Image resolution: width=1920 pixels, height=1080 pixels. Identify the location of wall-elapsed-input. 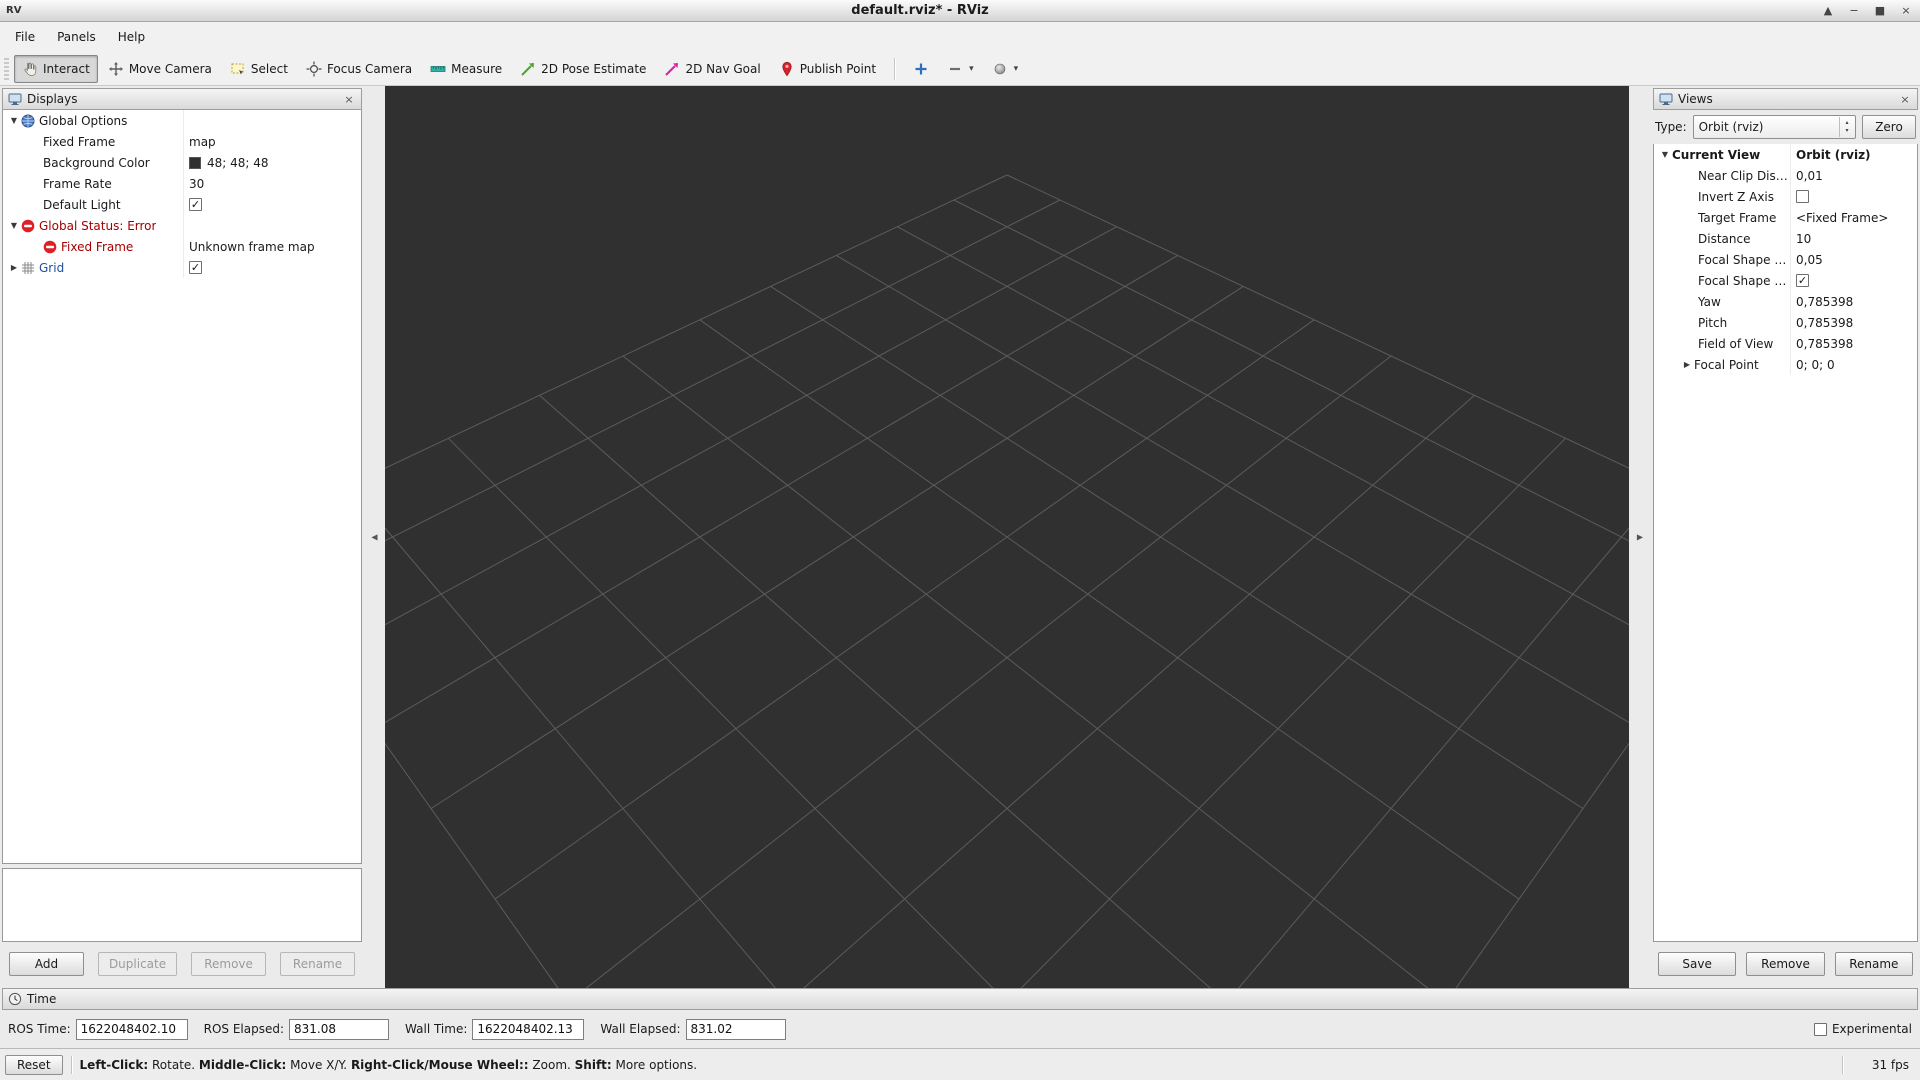
(735, 1029).